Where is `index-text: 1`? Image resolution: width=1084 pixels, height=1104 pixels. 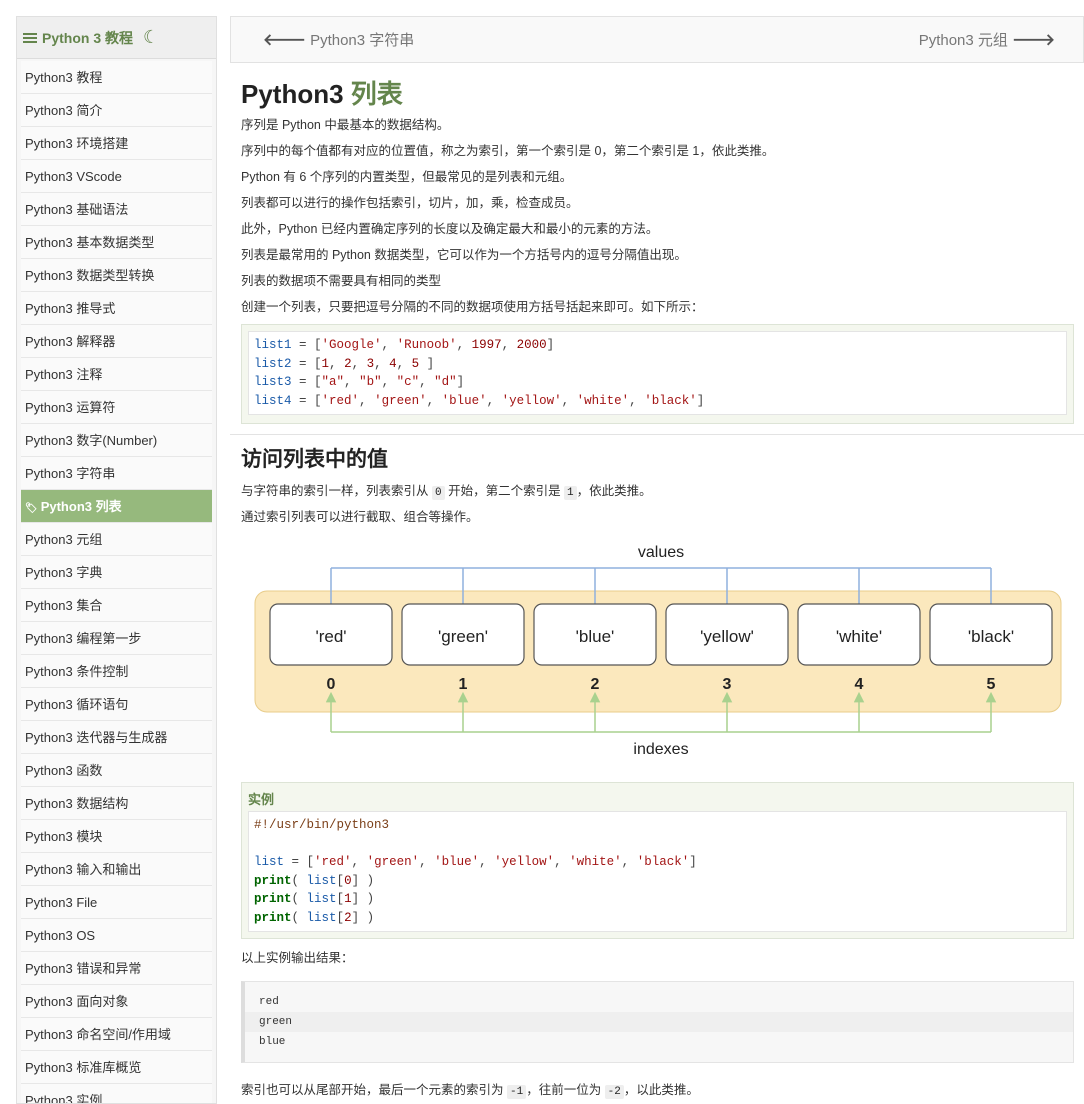 index-text: 1 is located at coordinates (463, 684).